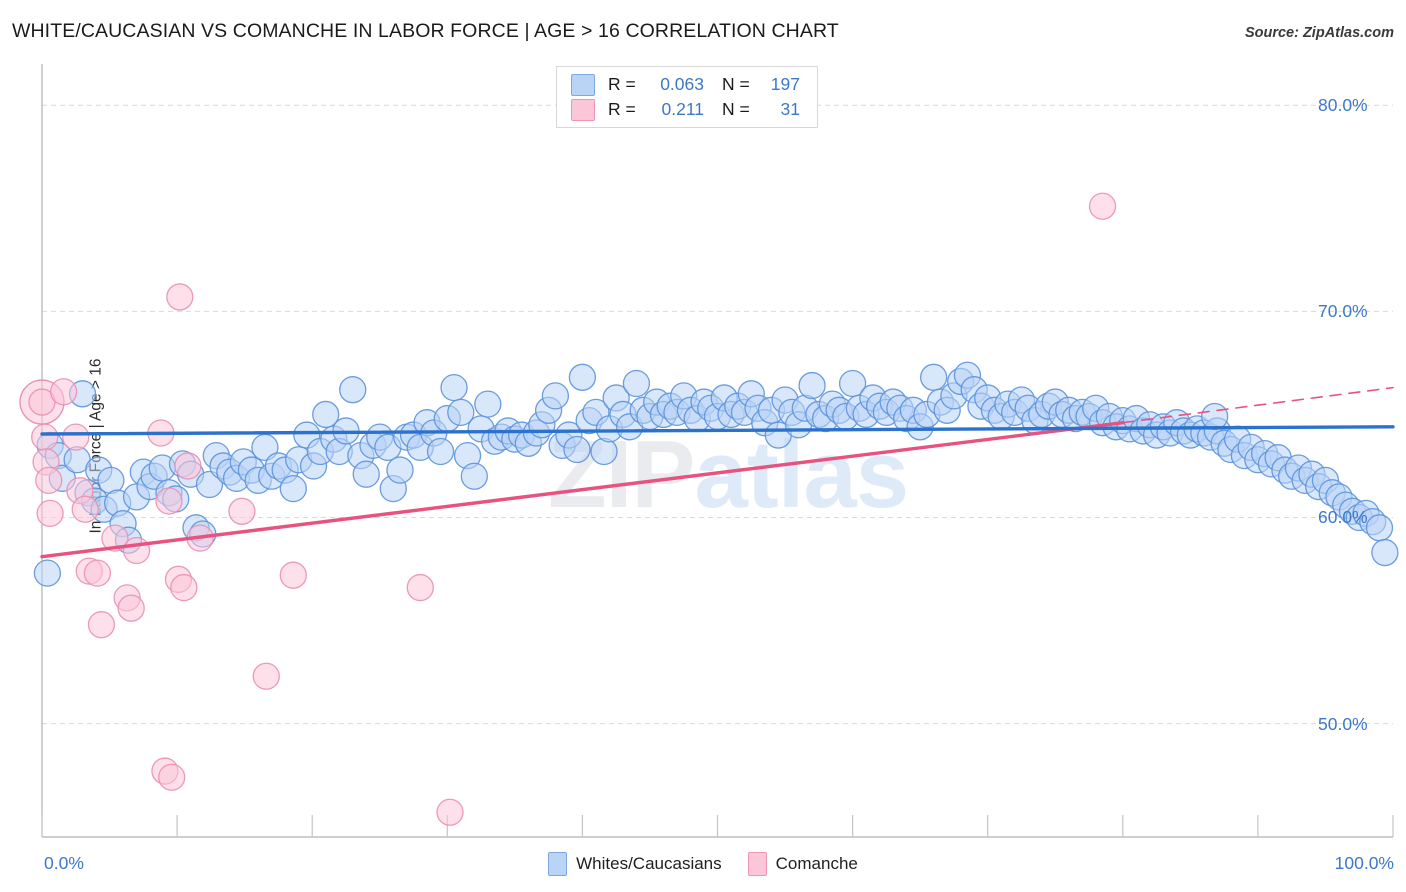  I want to click on legend-label-comanche: Comanche, so click(816, 863).